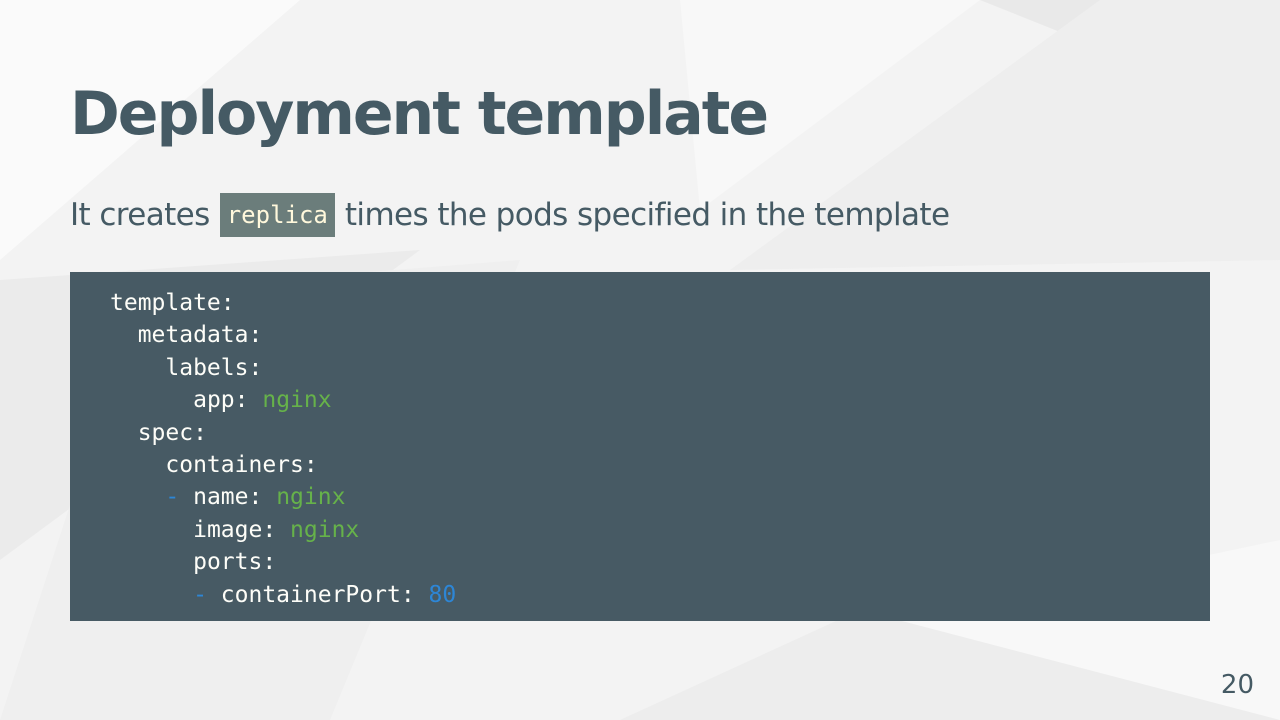 The height and width of the screenshot is (720, 1280). I want to click on code-key: image, so click(228, 529).